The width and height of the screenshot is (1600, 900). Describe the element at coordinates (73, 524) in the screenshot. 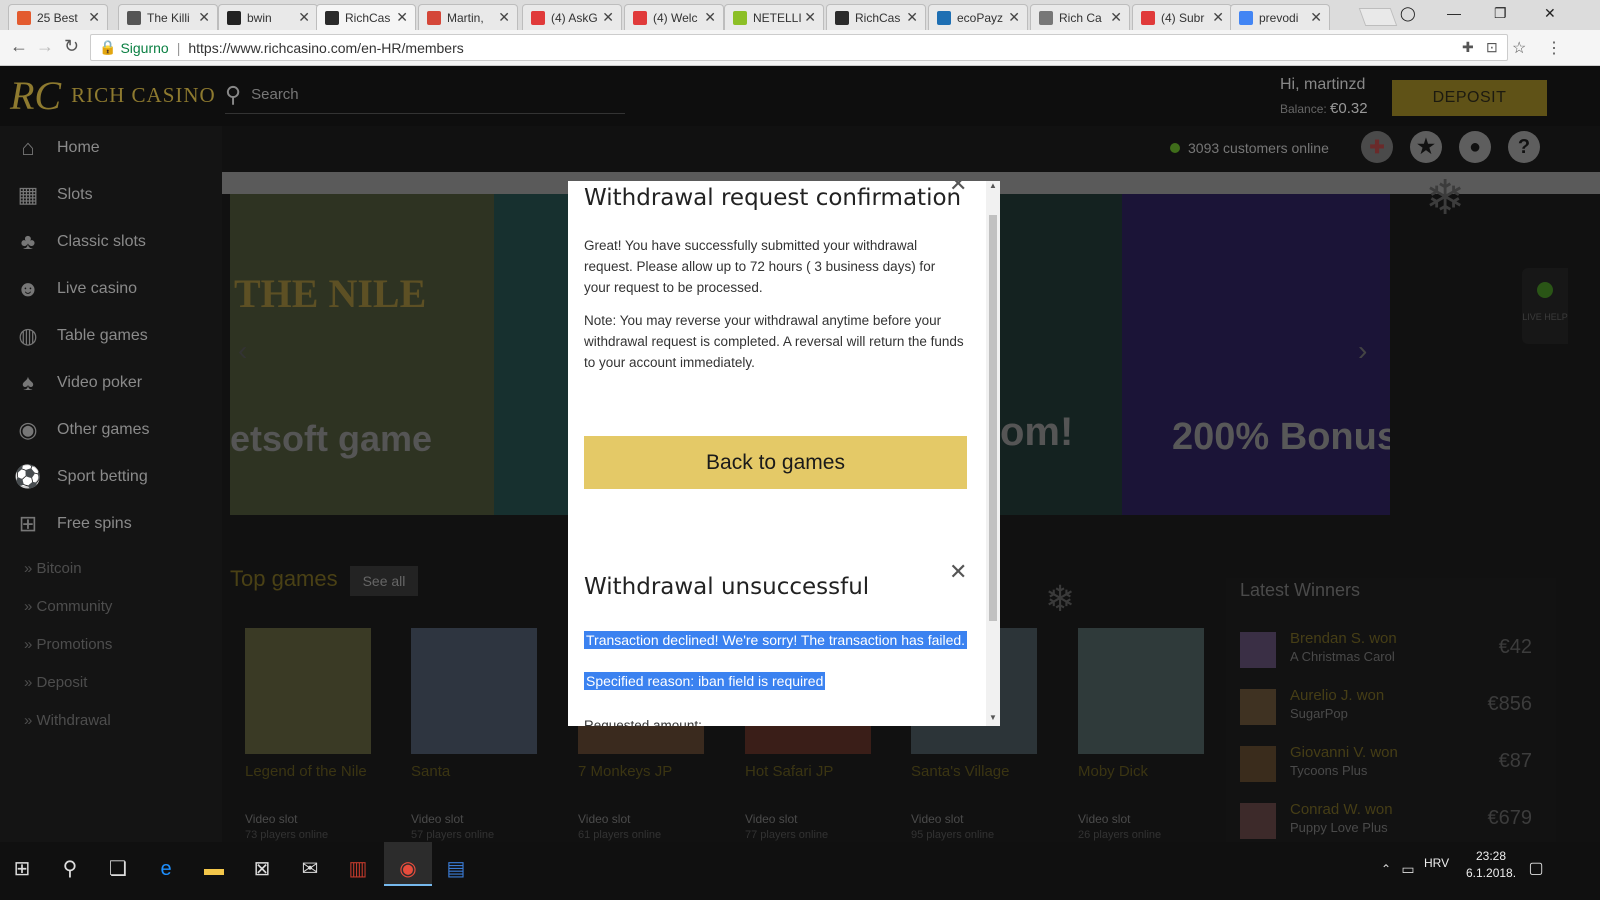

I see `sidebar-item: ⊞ Free spins` at that location.